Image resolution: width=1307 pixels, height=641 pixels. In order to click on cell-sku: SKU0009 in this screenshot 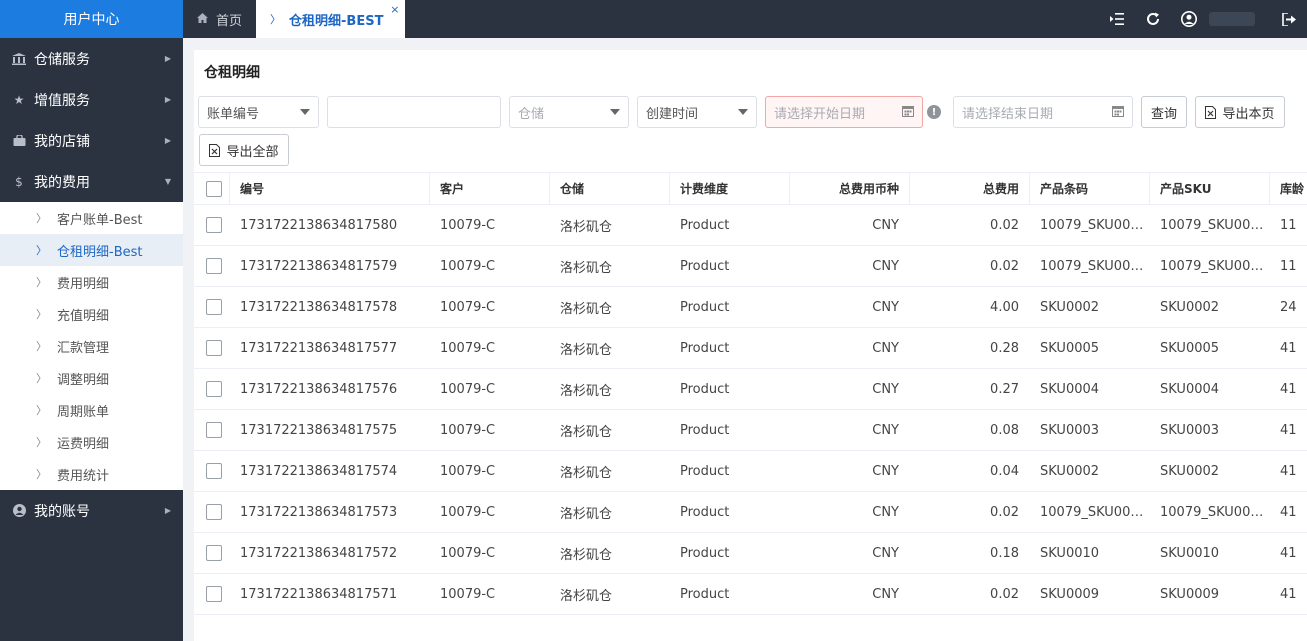, I will do `click(1190, 594)`.